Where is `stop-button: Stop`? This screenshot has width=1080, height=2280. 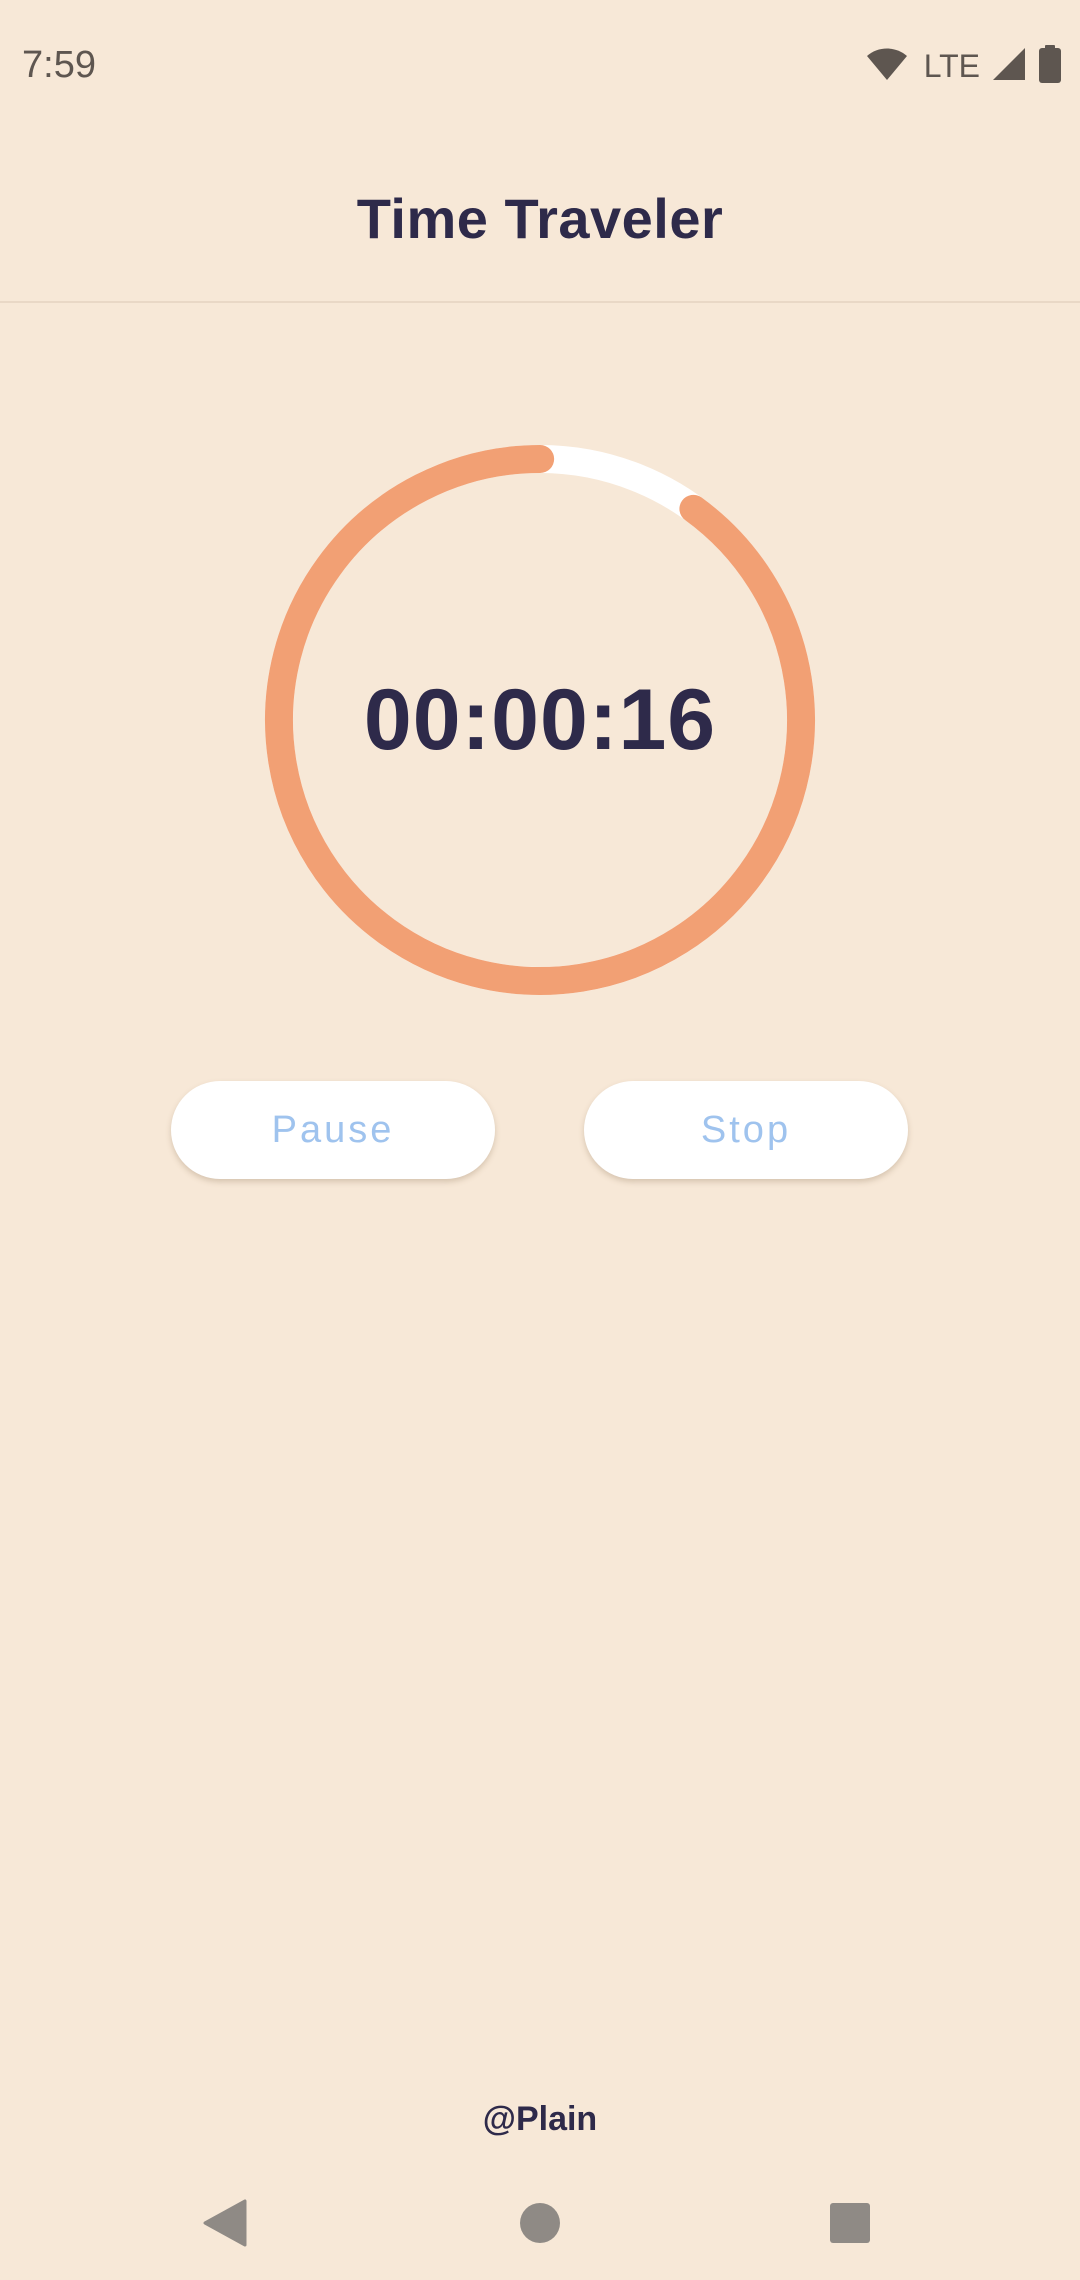
stop-button: Stop is located at coordinates (746, 1130).